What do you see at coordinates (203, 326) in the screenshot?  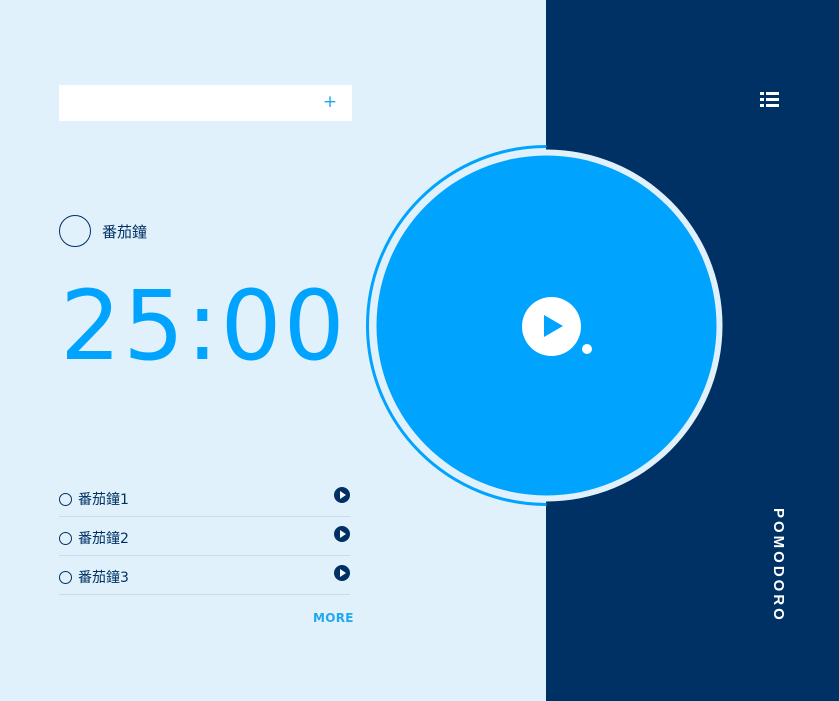 I see `timer-display: 25:00` at bounding box center [203, 326].